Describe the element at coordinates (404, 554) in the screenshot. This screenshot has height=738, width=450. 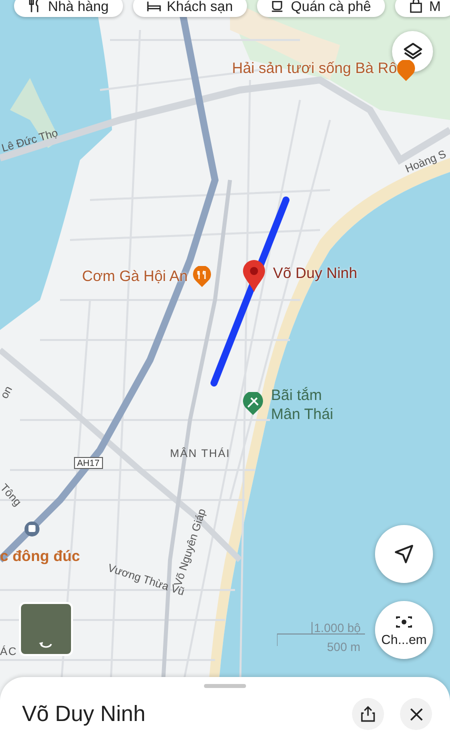
I see `navigation-arrow-icon` at that location.